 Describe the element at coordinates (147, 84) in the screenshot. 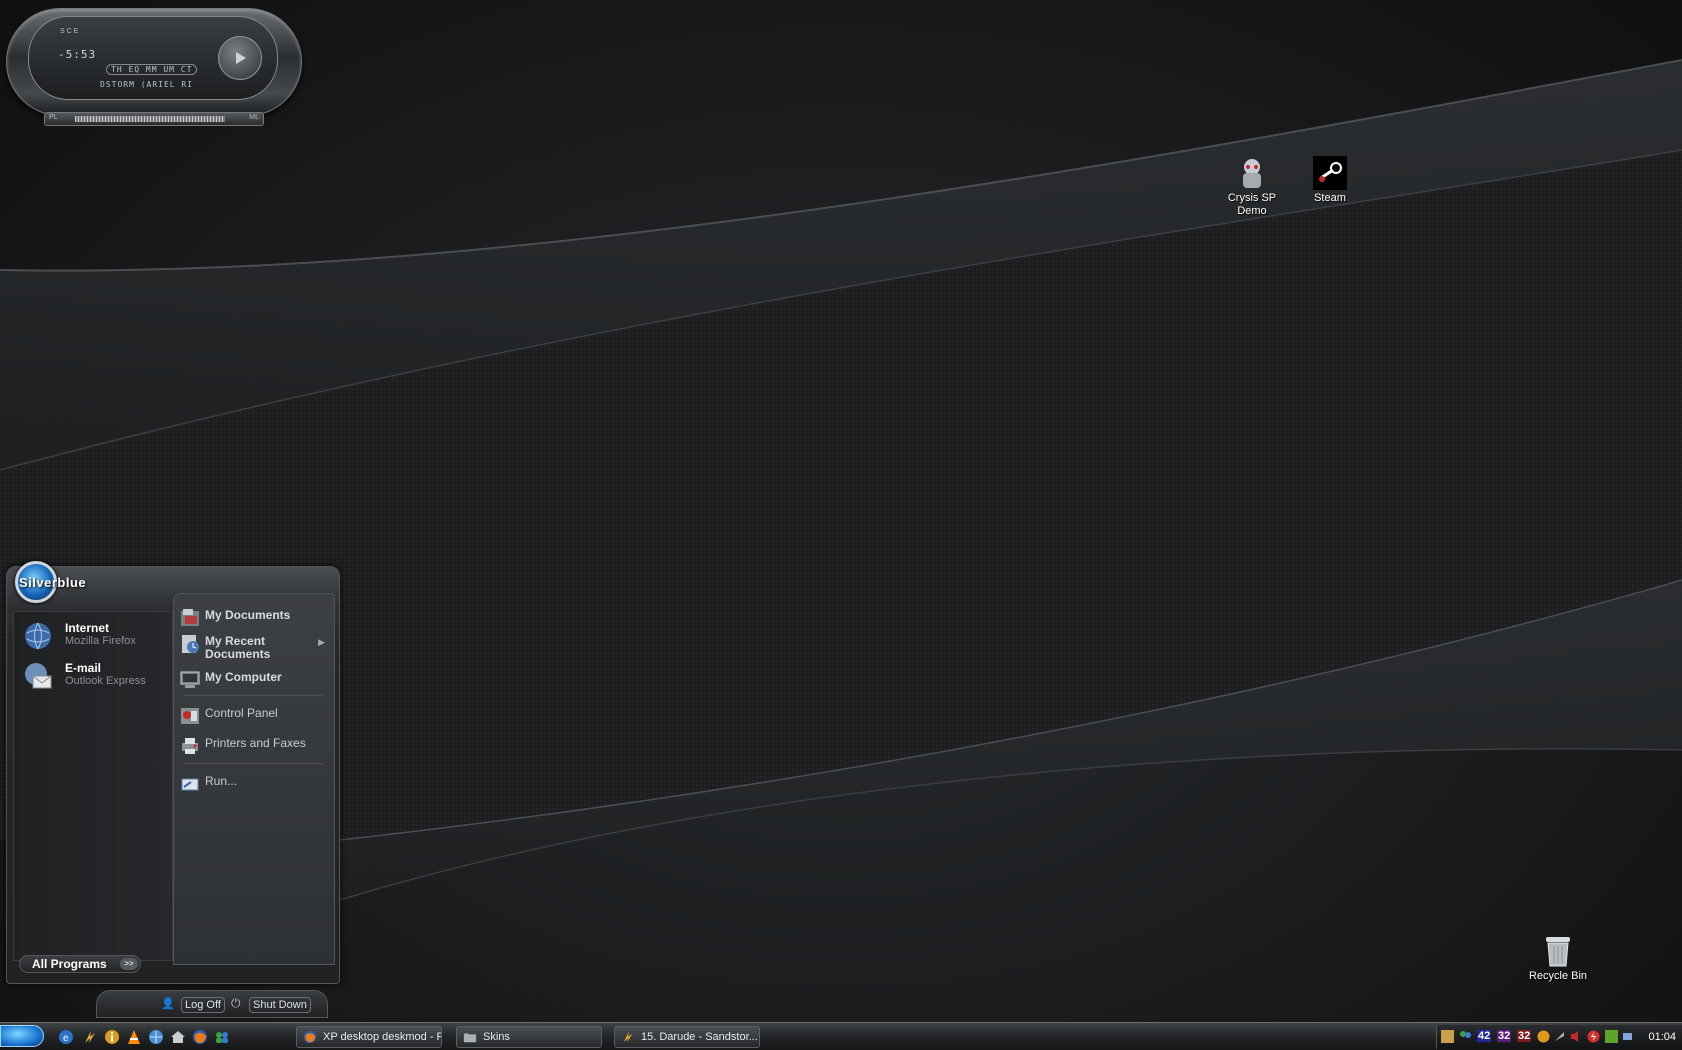

I see `player-track-title: DSTORM (ARIEL RI` at that location.